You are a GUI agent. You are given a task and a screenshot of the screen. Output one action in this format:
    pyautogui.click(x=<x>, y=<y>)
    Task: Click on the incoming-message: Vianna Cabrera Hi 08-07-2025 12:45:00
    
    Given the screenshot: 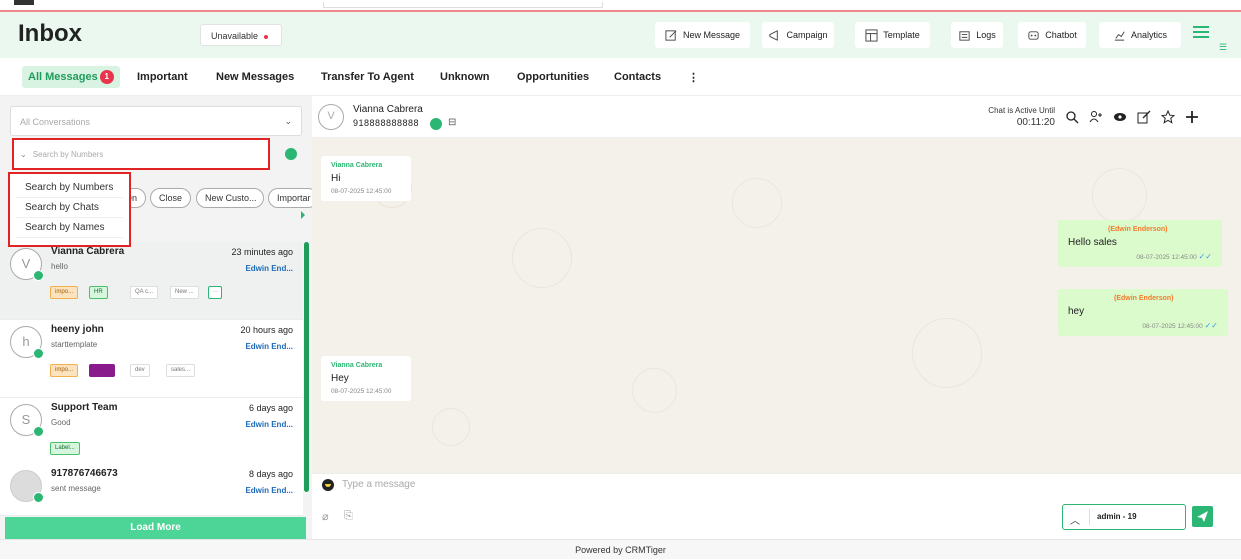 What is the action you would take?
    pyautogui.click(x=366, y=178)
    